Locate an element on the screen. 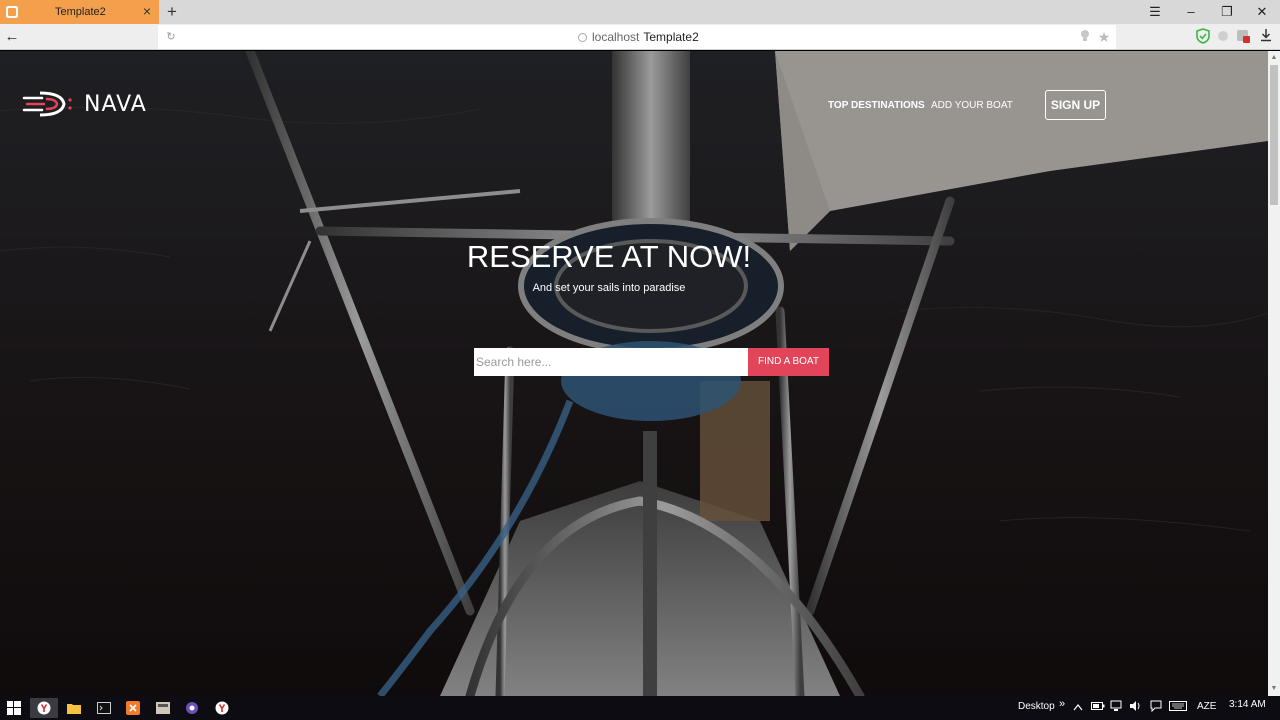 The height and width of the screenshot is (720, 1280). scroll-down-arrow-icon: ▼ is located at coordinates (1274, 689).